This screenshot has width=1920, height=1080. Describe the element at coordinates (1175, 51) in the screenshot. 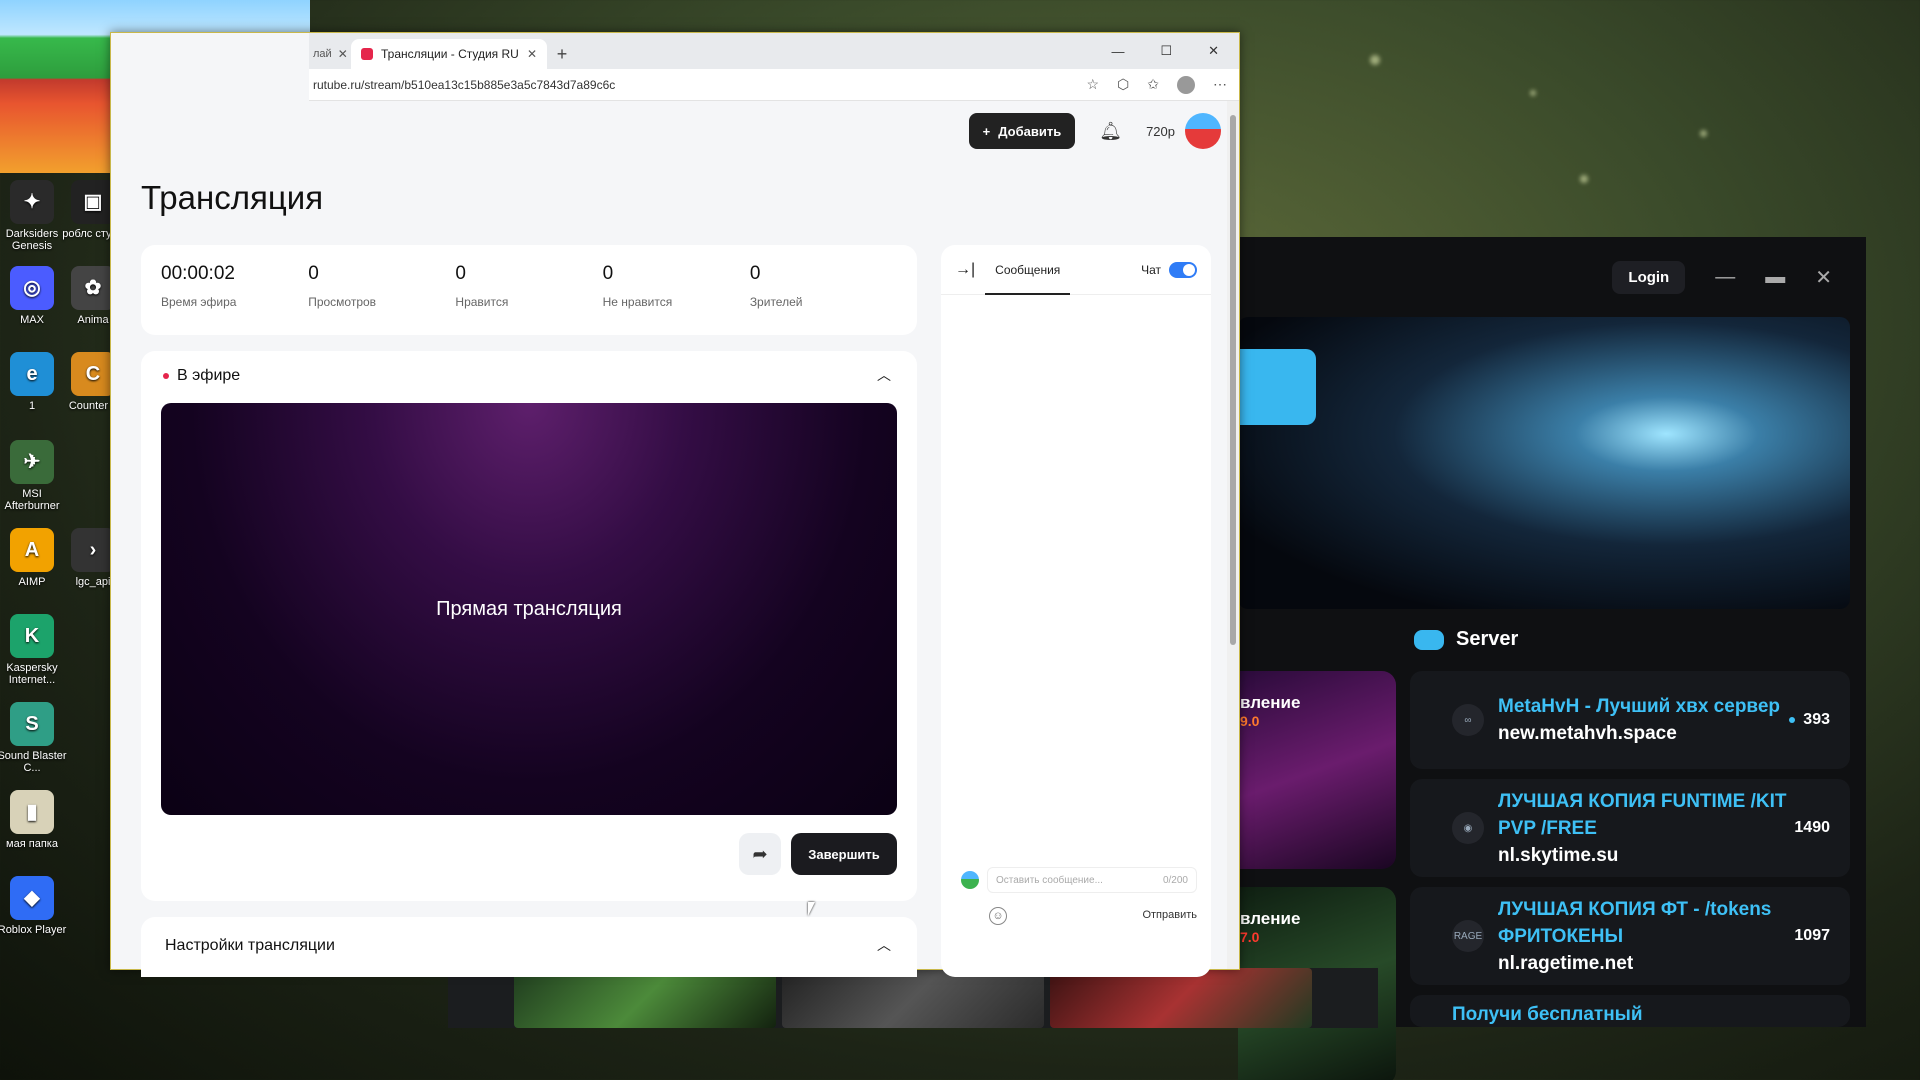

I see `window-controls: — ☐ ✕` at that location.